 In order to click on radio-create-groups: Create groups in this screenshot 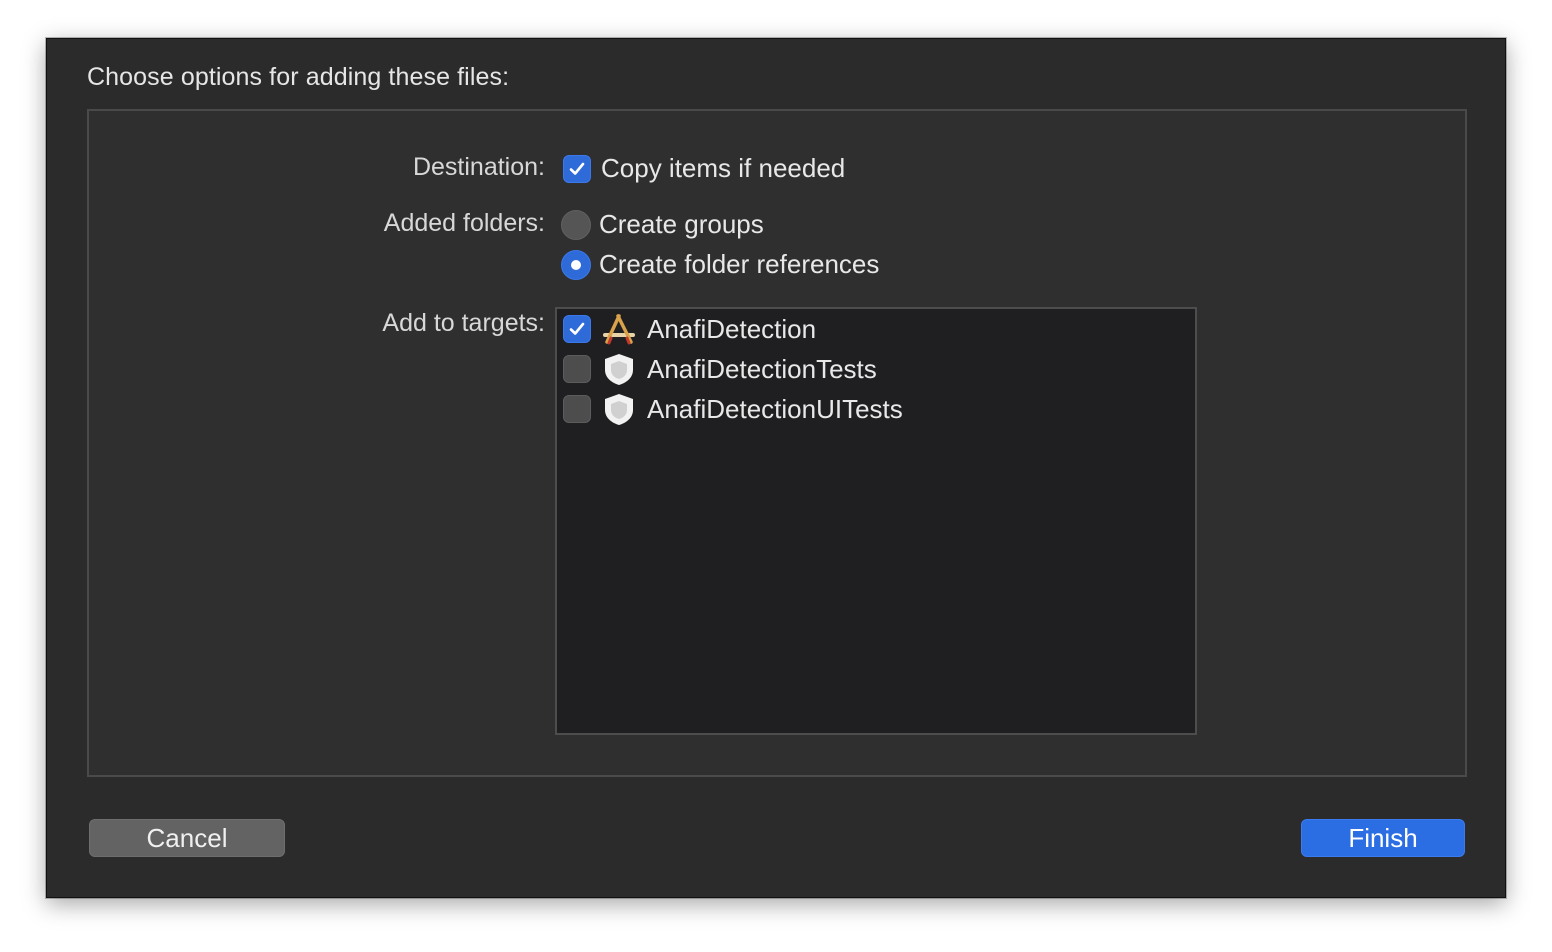, I will do `click(662, 224)`.